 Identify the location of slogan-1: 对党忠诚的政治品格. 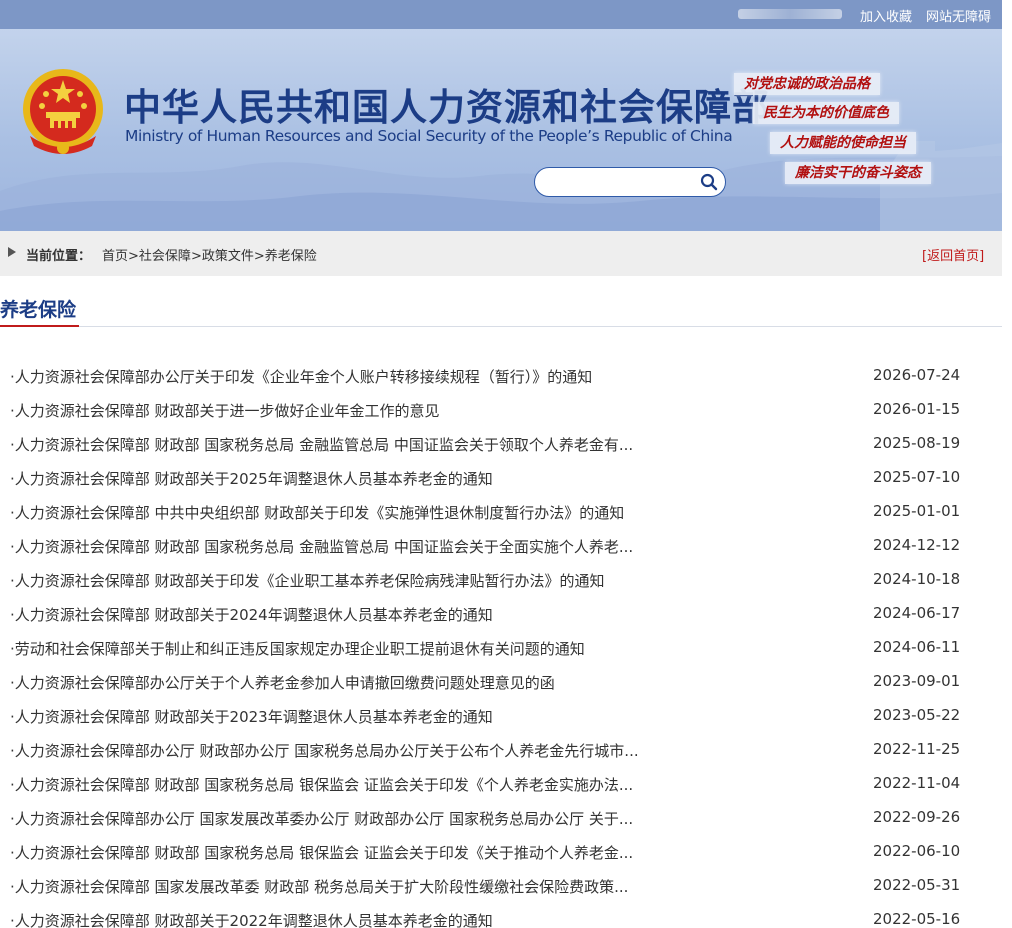
(807, 84).